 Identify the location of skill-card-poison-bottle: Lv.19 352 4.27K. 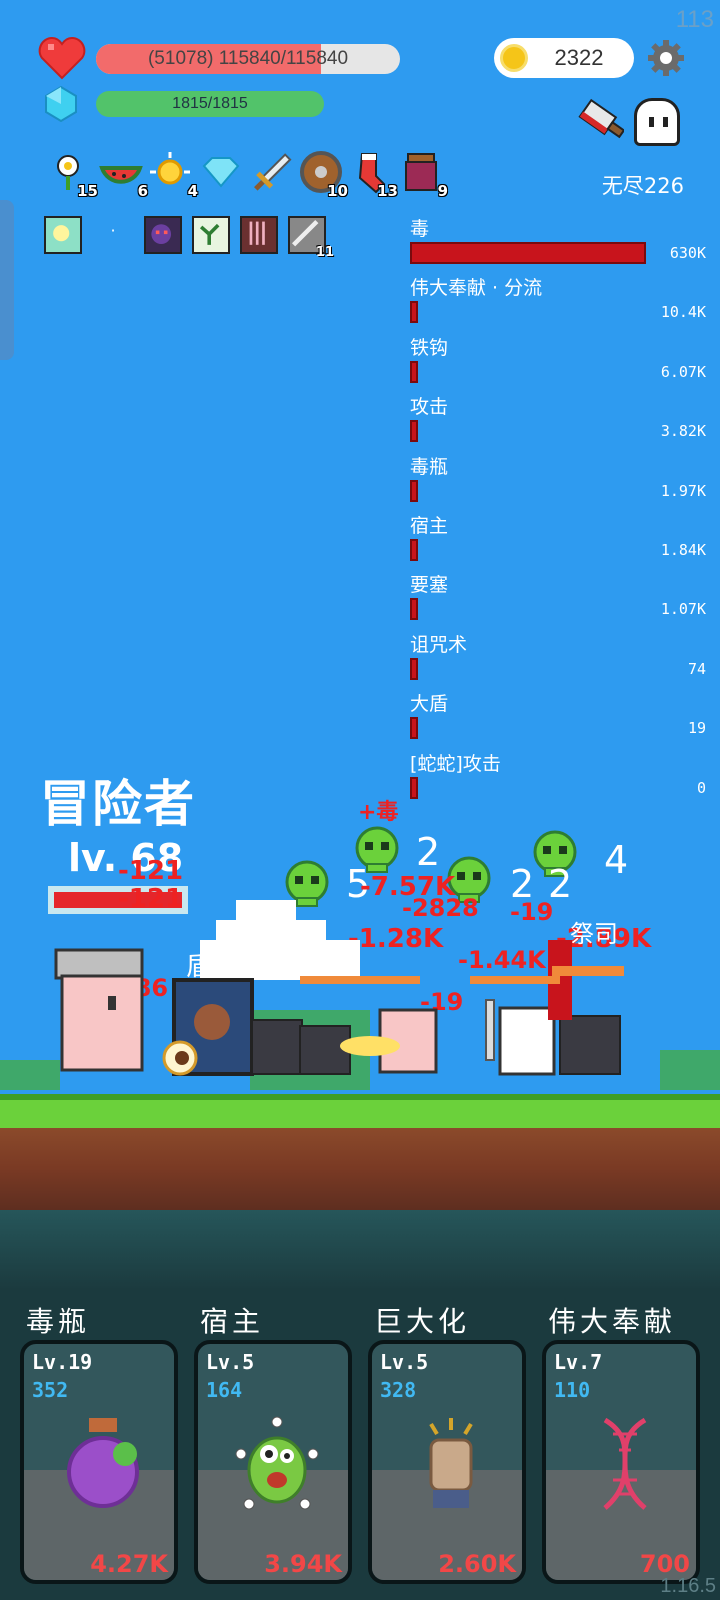
(99, 1462).